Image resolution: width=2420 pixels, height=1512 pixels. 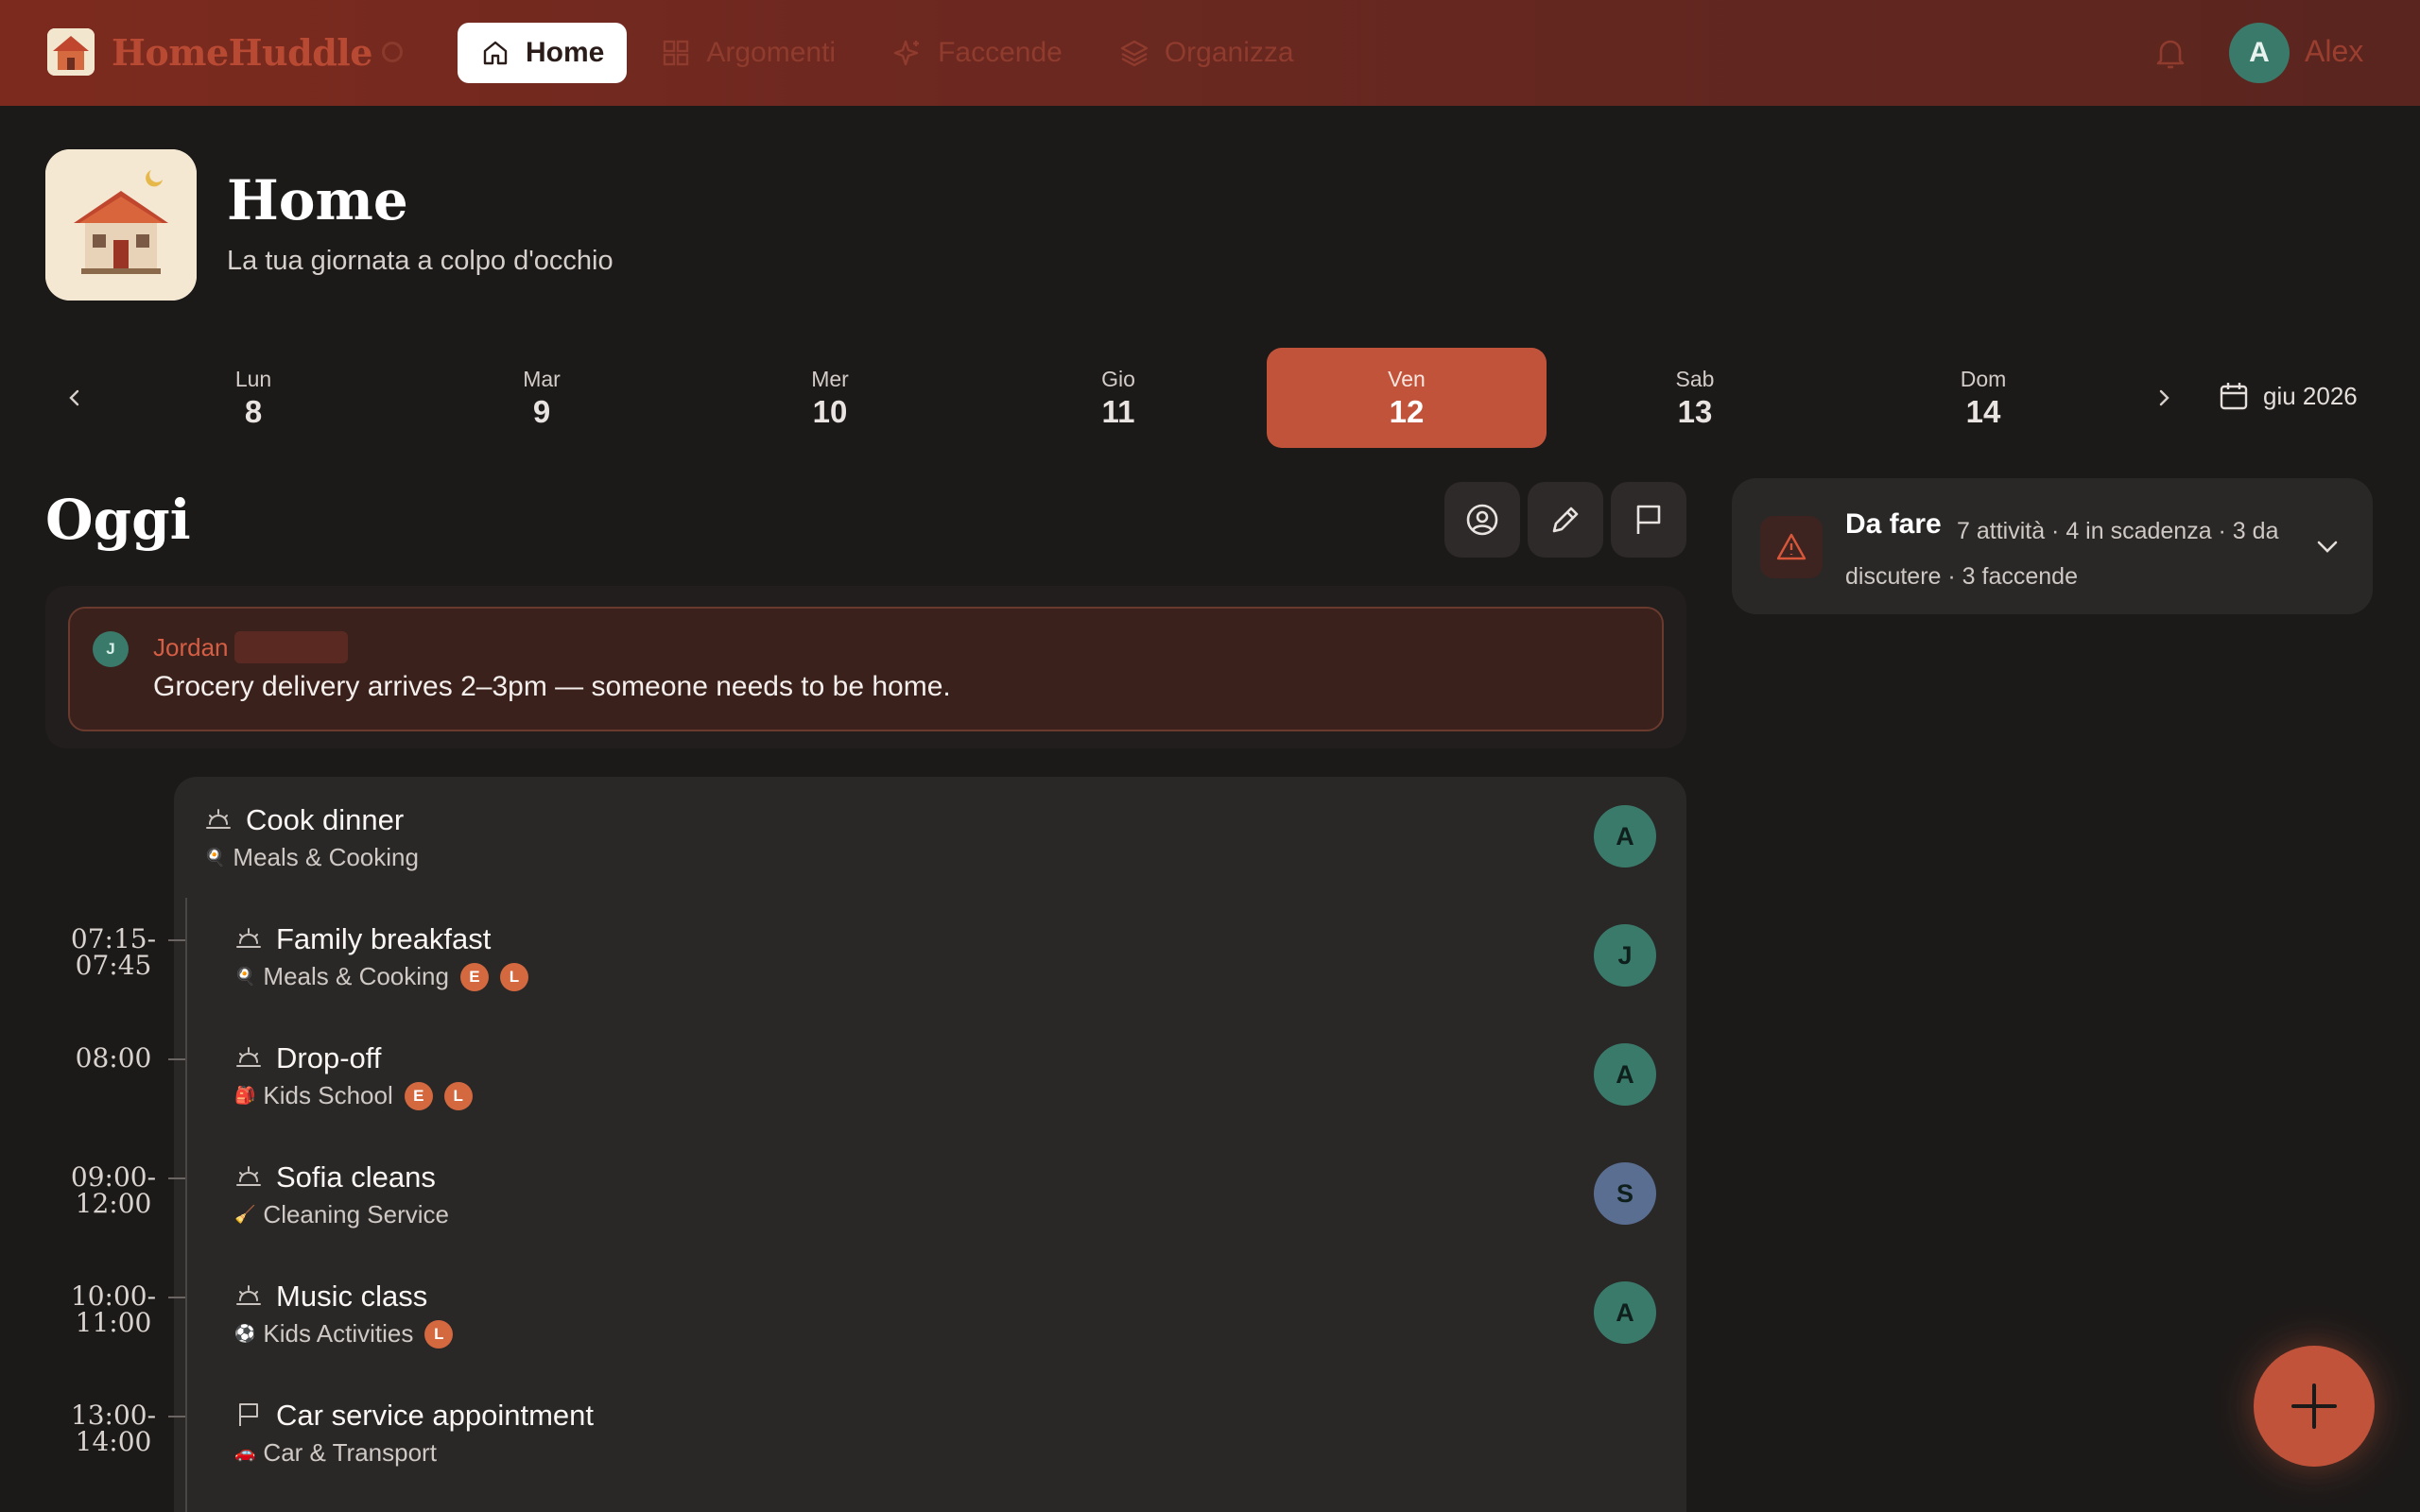 I want to click on event-category-label: Kids School, so click(x=328, y=1095).